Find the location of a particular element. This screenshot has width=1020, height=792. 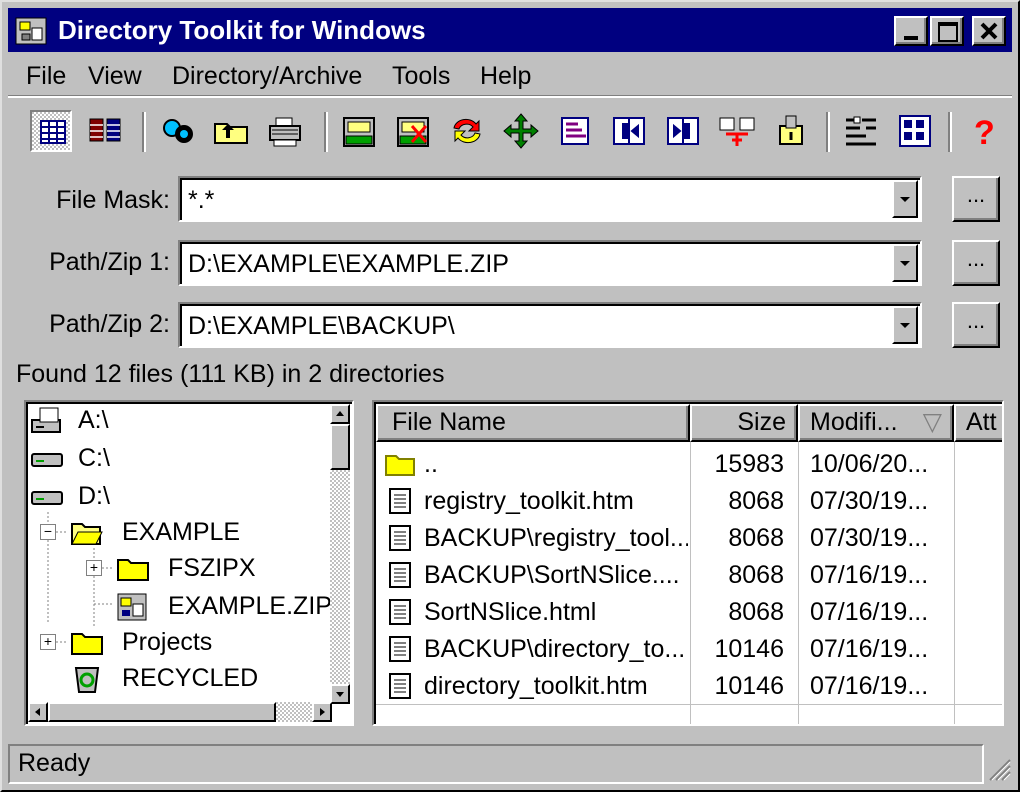

up-folder-button is located at coordinates (231, 131).